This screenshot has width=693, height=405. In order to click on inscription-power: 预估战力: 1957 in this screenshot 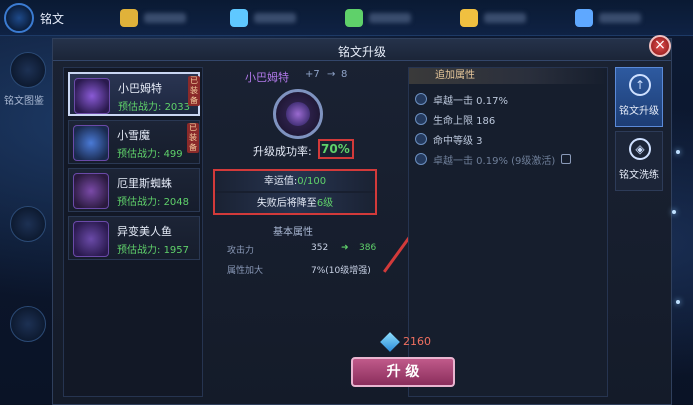, I will do `click(153, 250)`.